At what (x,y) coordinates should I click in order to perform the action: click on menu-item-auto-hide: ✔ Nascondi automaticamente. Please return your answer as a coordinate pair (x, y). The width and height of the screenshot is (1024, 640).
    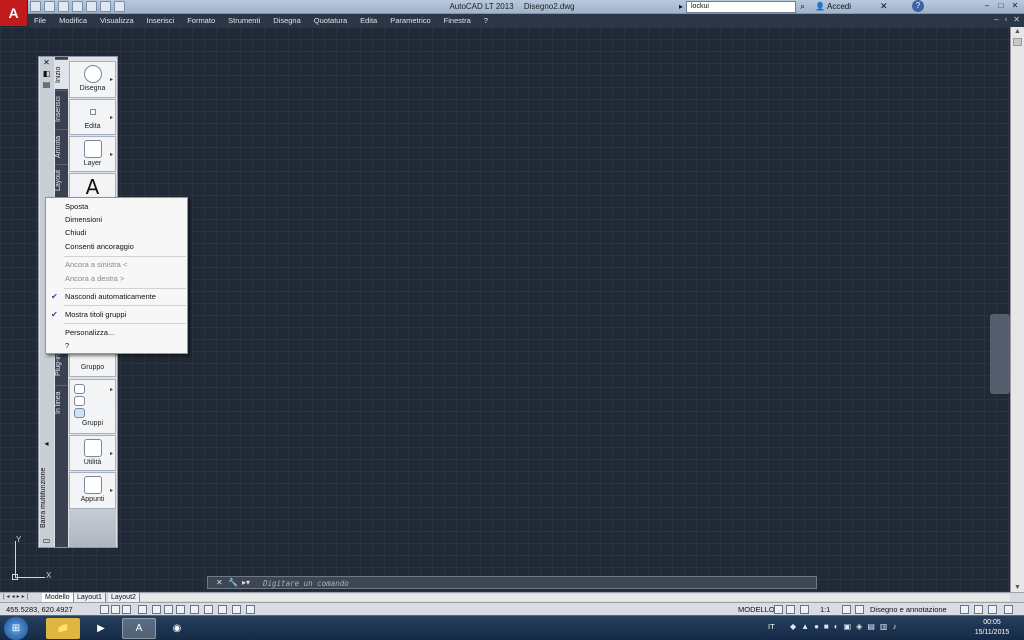
    Looking at the image, I should click on (116, 296).